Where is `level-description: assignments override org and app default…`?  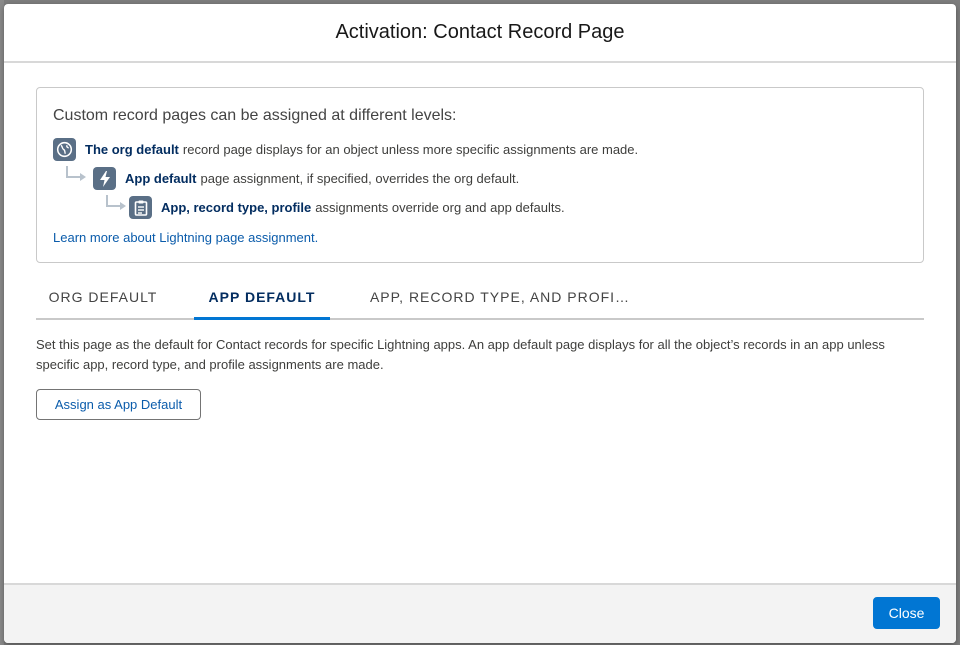
level-description: assignments override org and app default… is located at coordinates (440, 207).